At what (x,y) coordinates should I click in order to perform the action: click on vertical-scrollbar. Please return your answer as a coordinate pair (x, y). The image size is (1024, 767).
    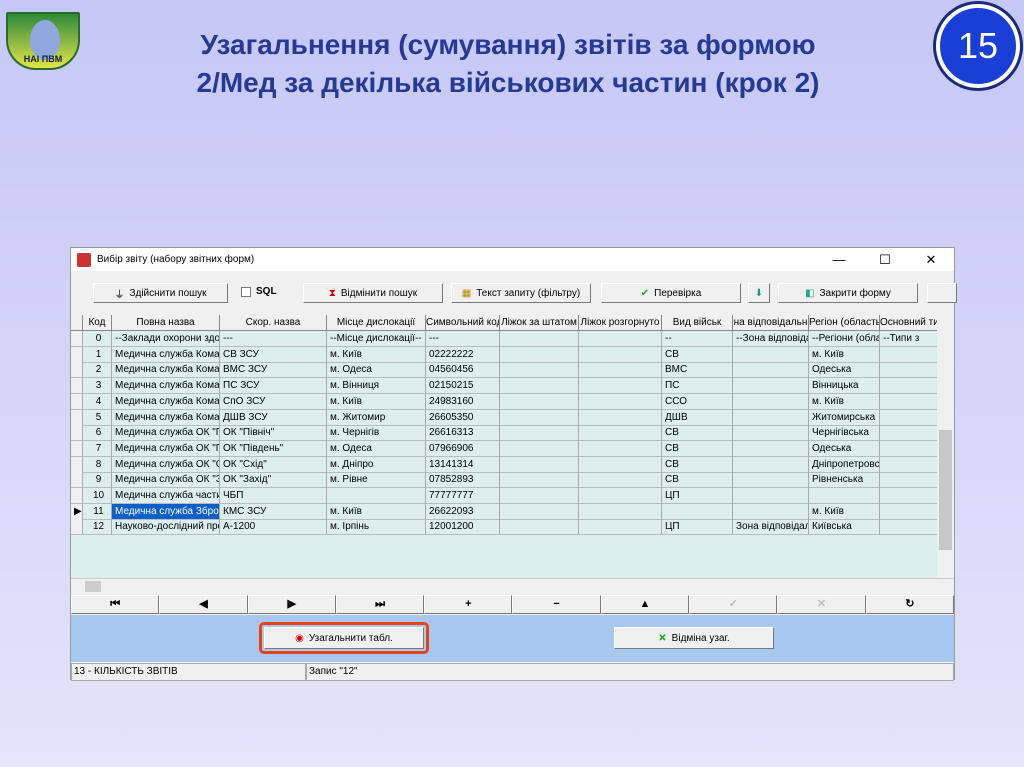
    Looking at the image, I should click on (945, 446).